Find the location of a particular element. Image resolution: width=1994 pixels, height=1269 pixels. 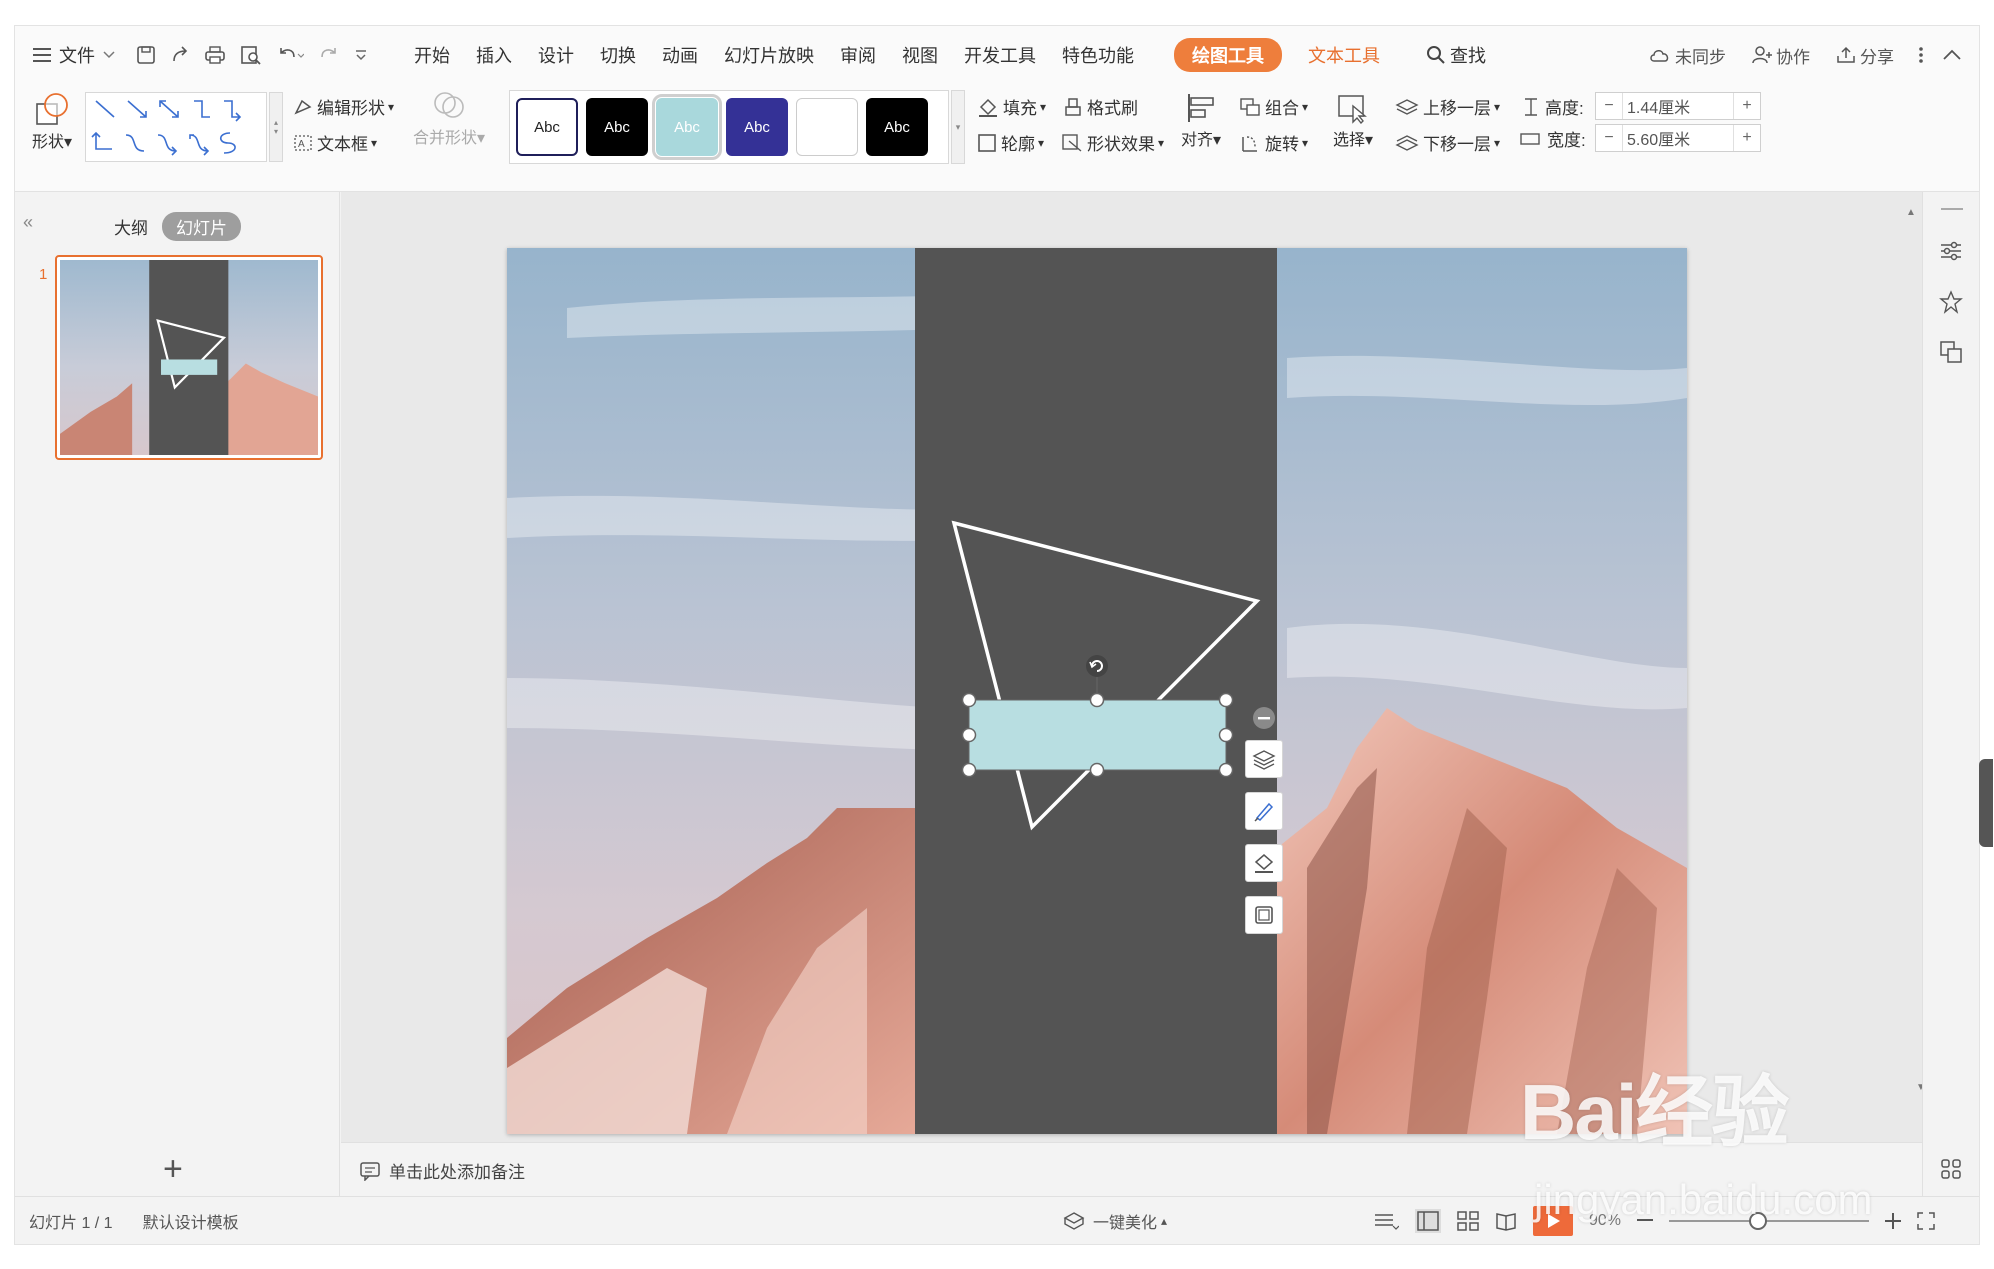

properties-icon is located at coordinates (1951, 251).